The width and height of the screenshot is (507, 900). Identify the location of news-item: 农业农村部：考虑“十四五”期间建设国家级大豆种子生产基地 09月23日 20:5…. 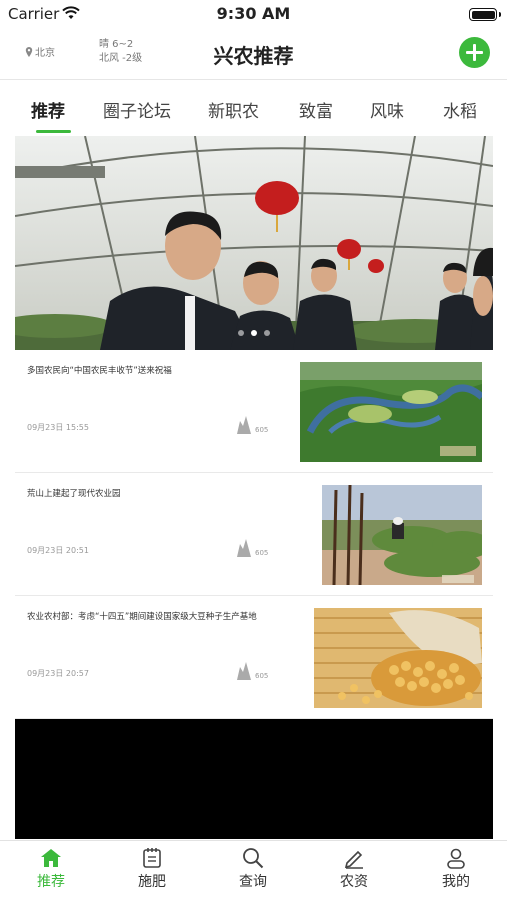
(254, 657).